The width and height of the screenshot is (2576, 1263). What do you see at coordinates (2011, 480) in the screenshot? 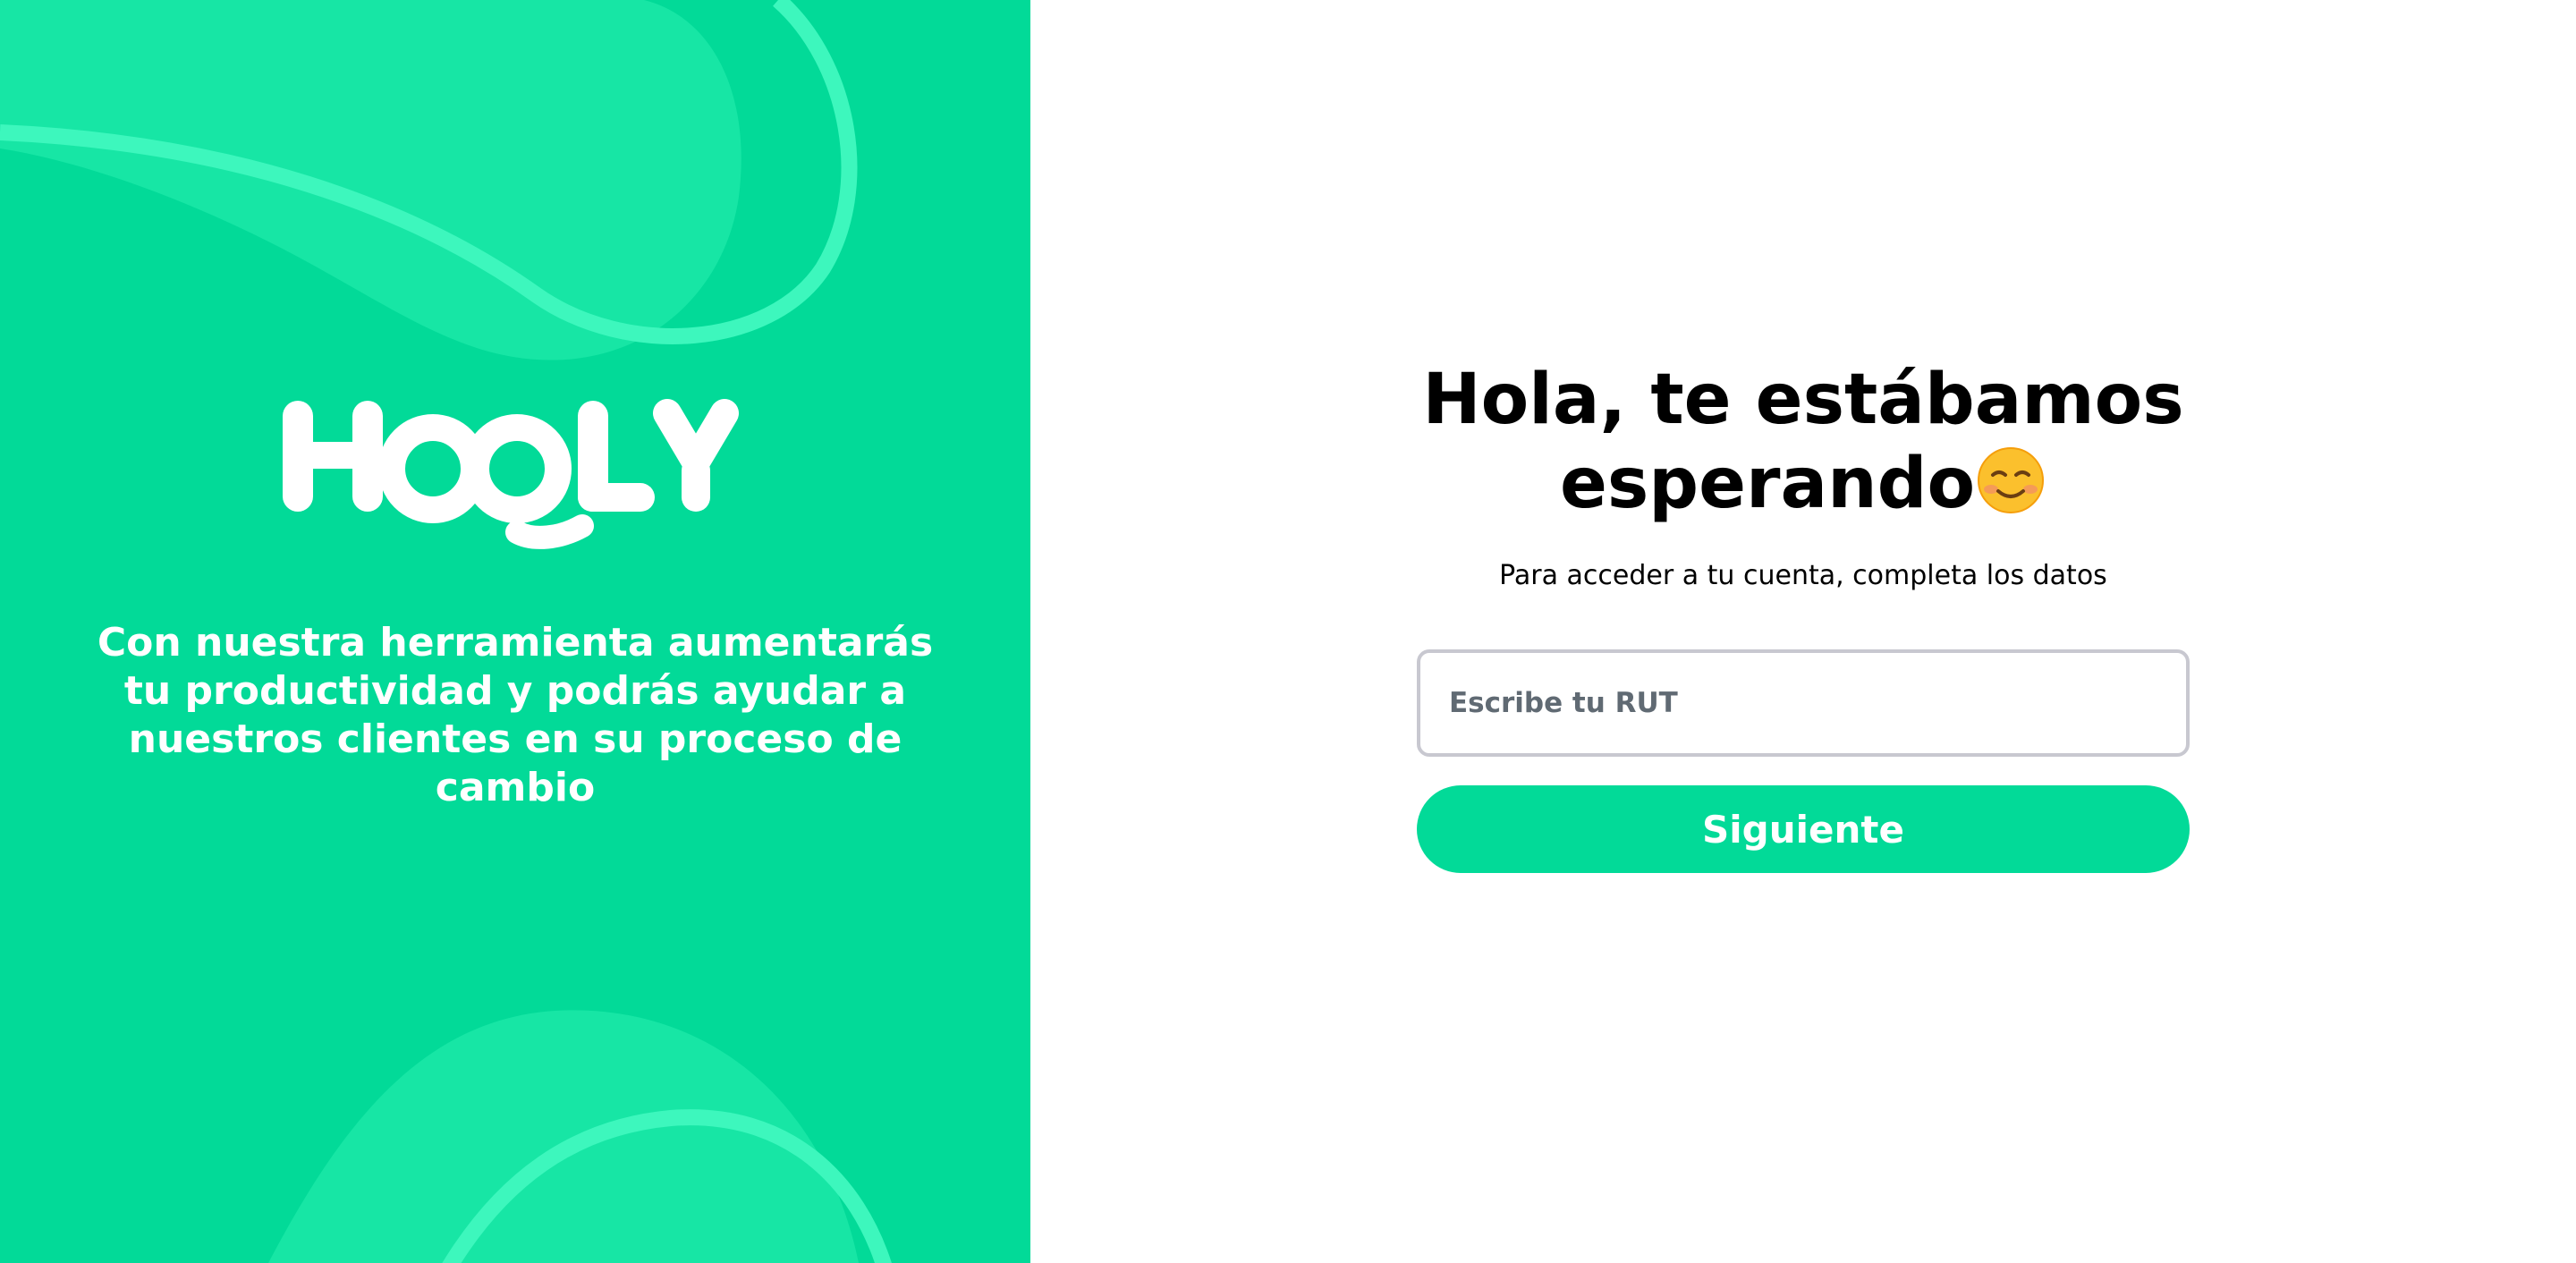
I see `smiling-face-icon` at bounding box center [2011, 480].